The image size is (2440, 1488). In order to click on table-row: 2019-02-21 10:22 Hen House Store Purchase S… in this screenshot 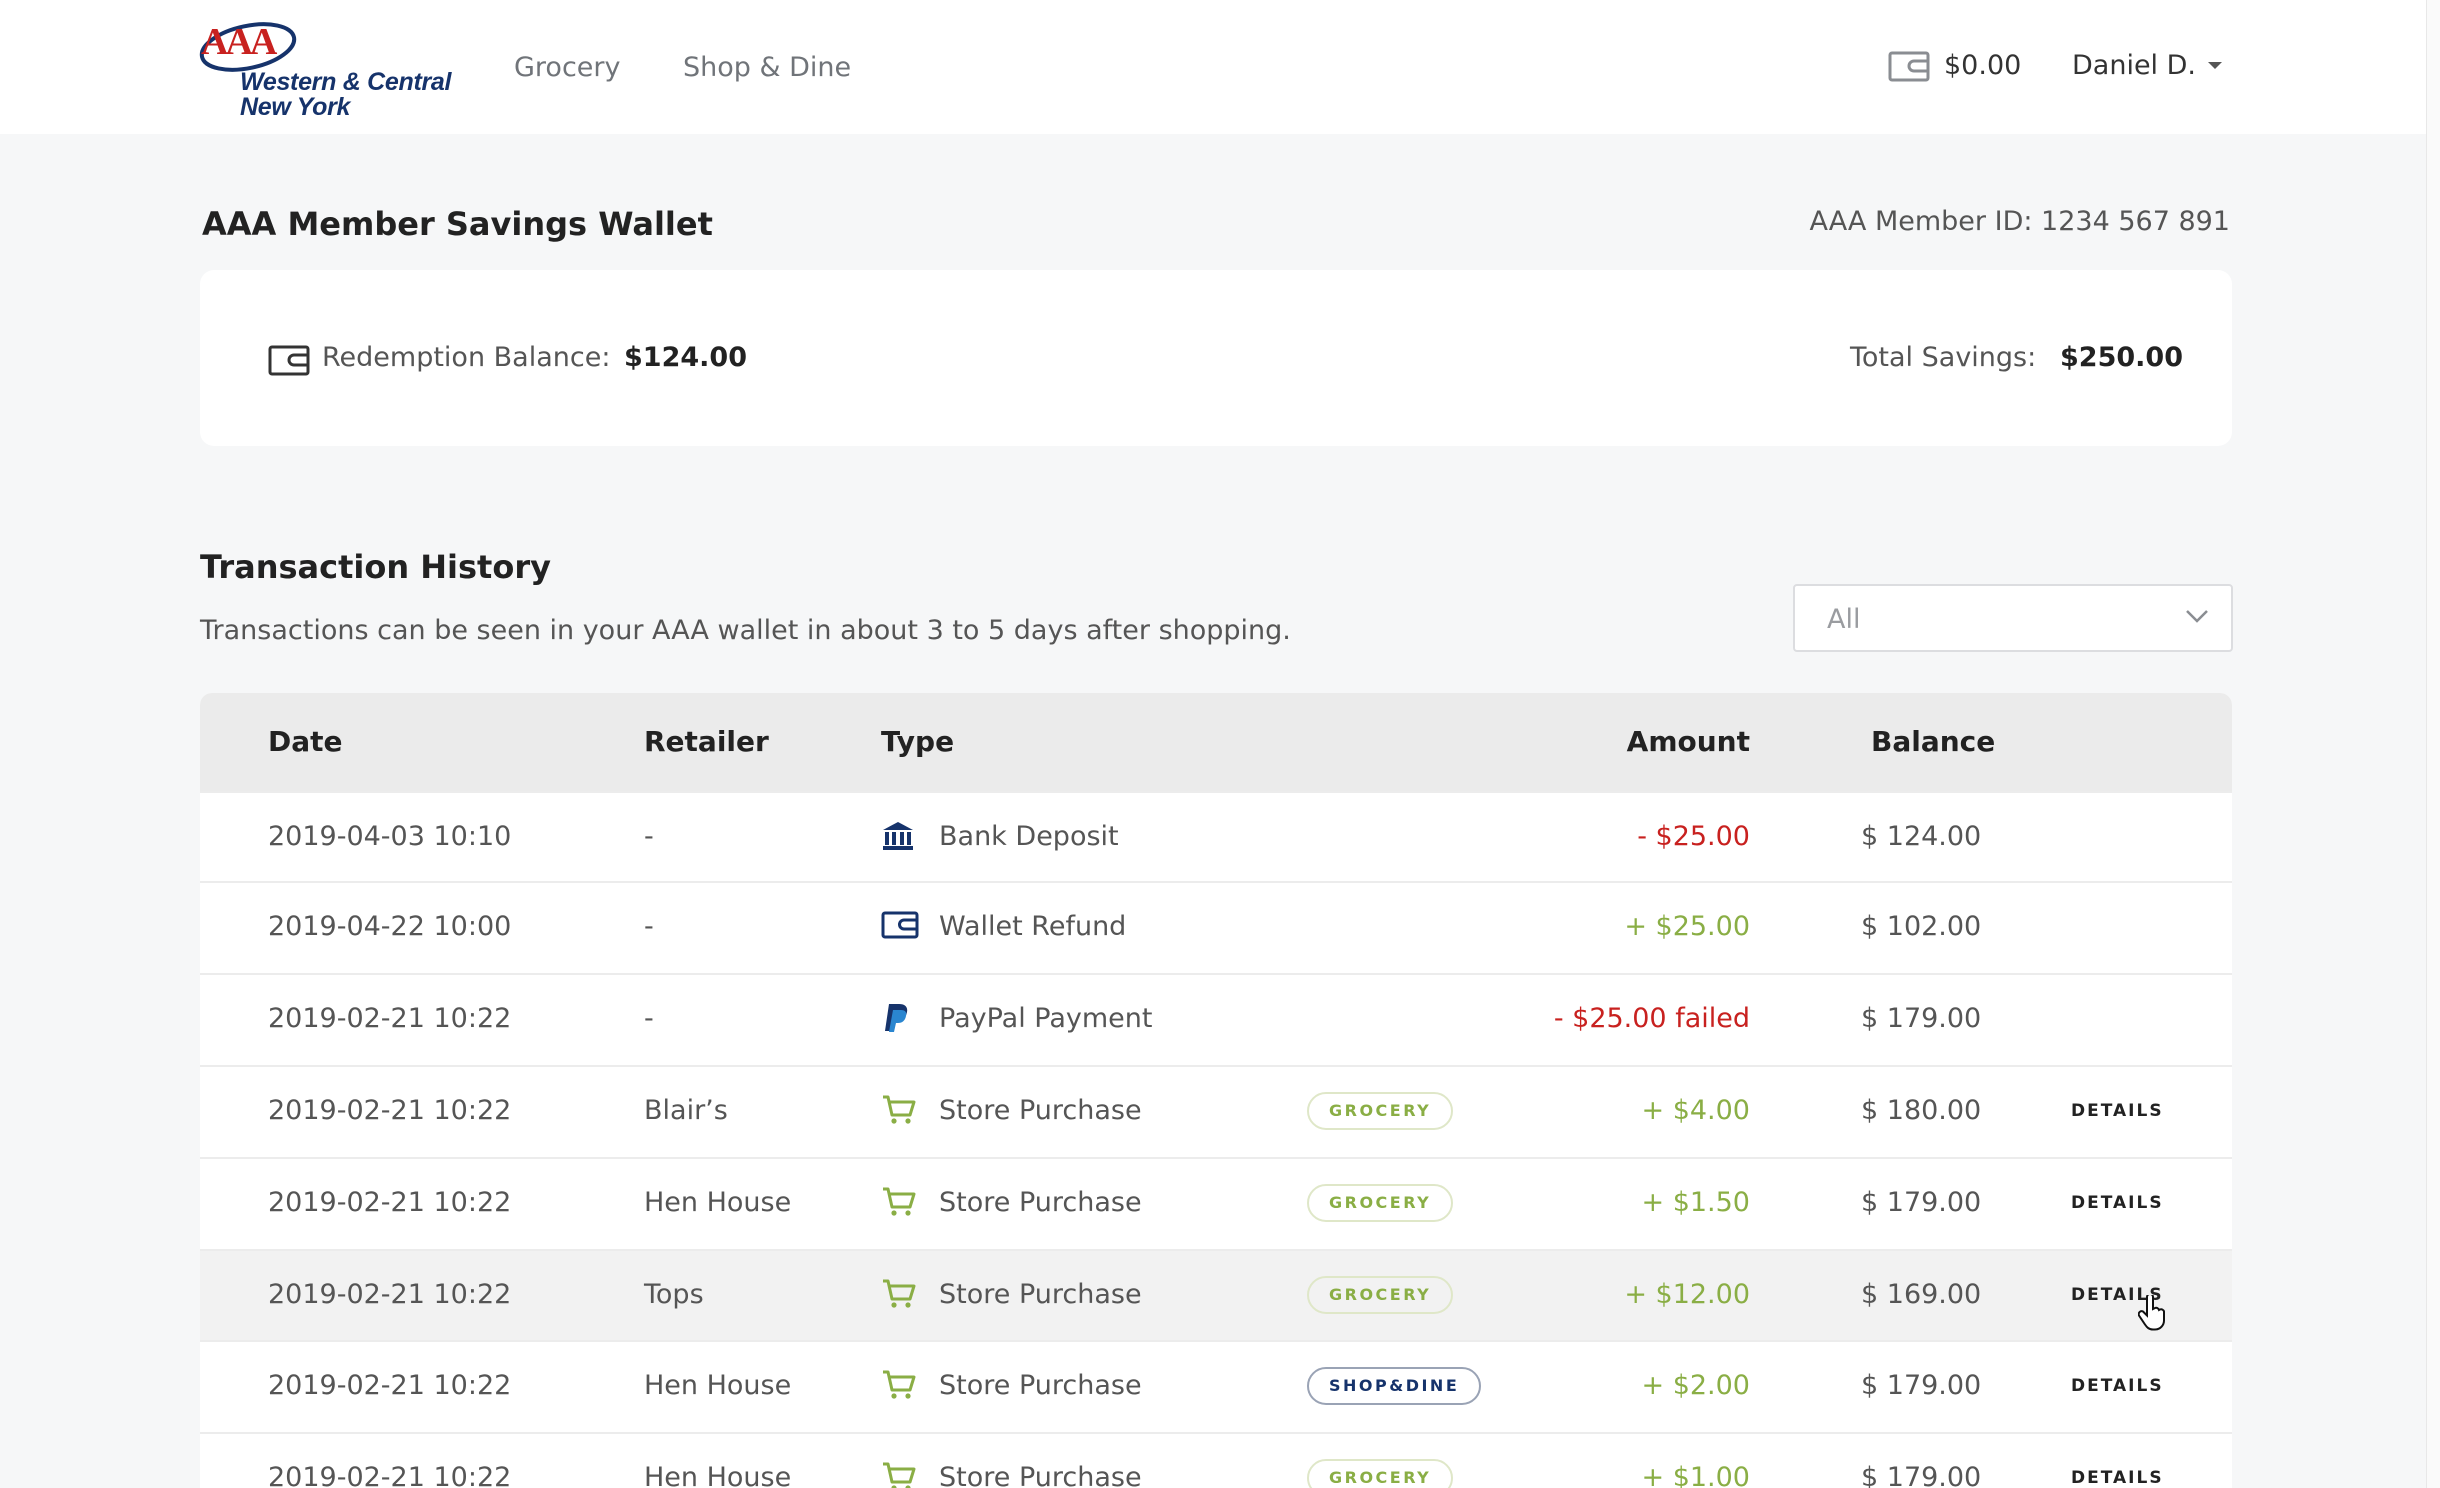, I will do `click(1216, 1386)`.